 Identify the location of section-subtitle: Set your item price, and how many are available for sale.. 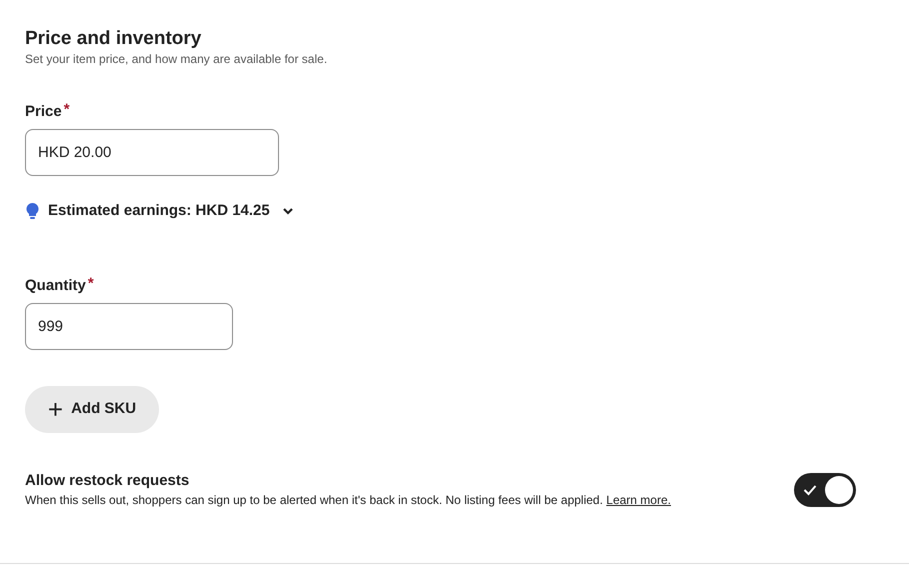
(176, 59).